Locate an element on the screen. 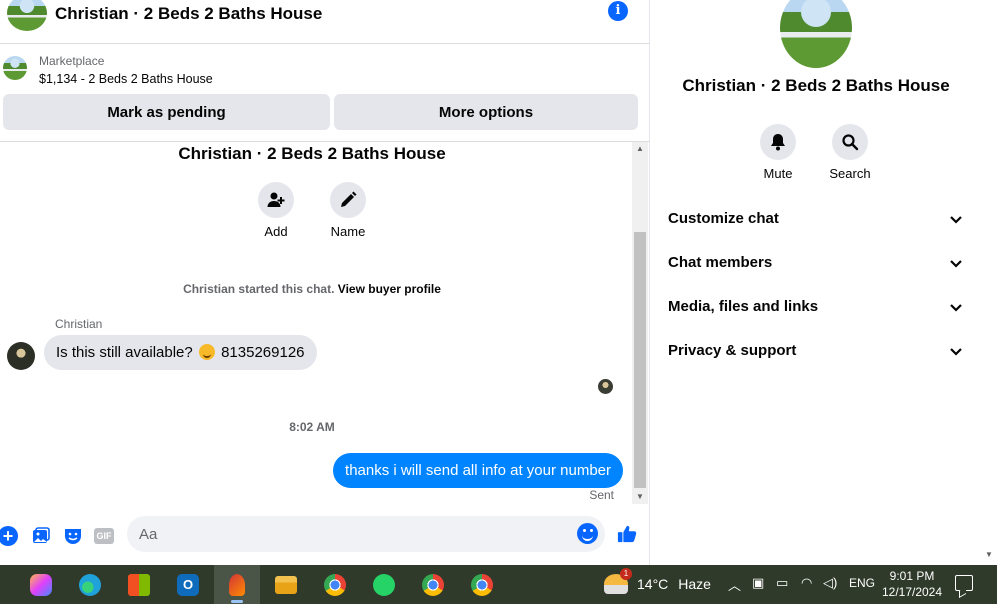 The width and height of the screenshot is (997, 604). section-label: Media, files and links is located at coordinates (743, 306).